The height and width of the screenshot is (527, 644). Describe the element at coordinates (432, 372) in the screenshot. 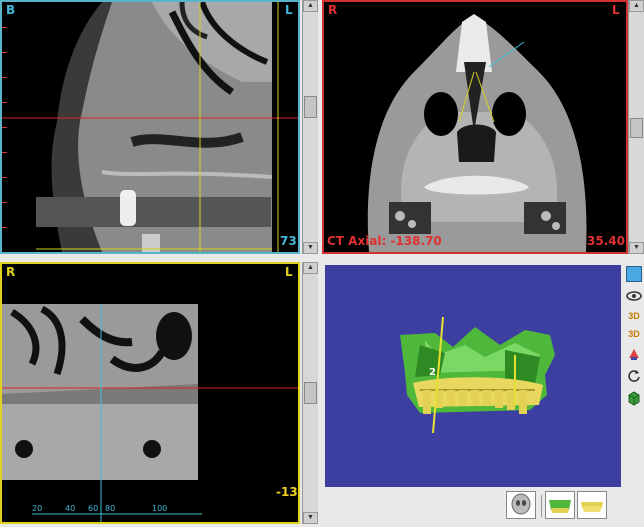

I see `implant-number: 2` at that location.